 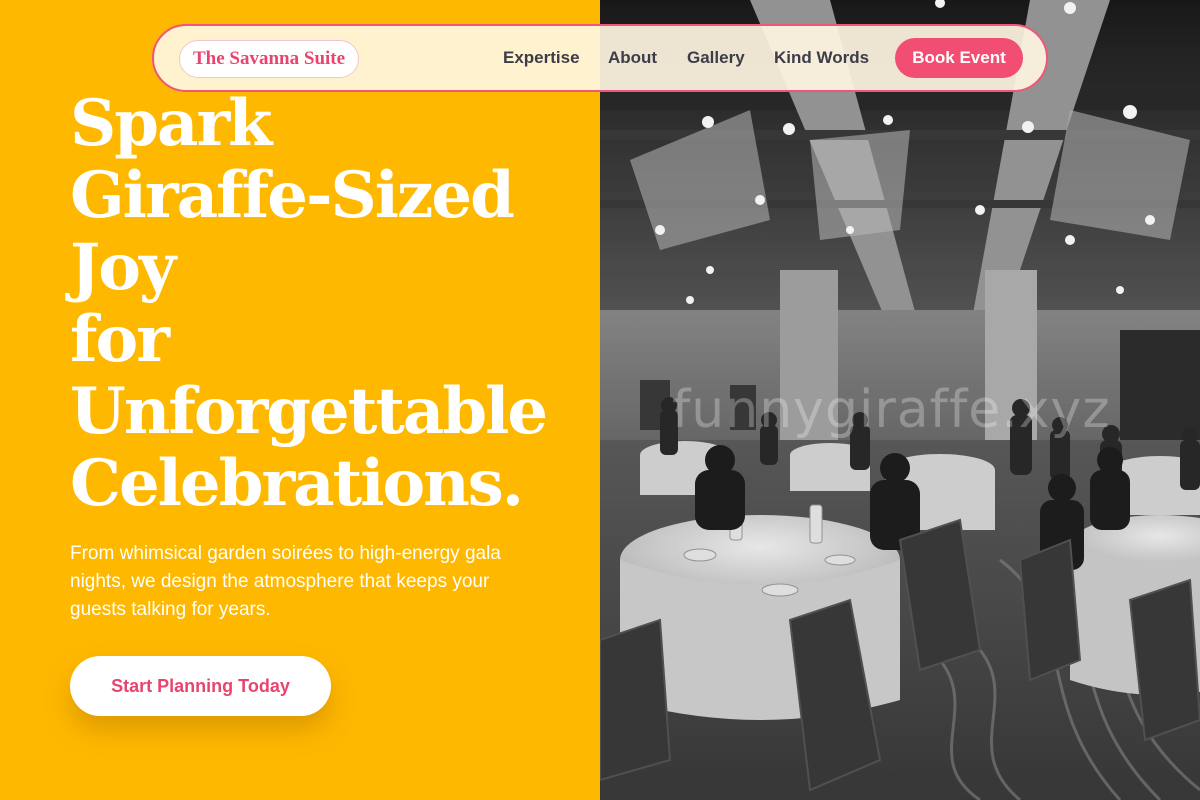 I want to click on hero-title-line: Unforgettable, so click(x=309, y=411).